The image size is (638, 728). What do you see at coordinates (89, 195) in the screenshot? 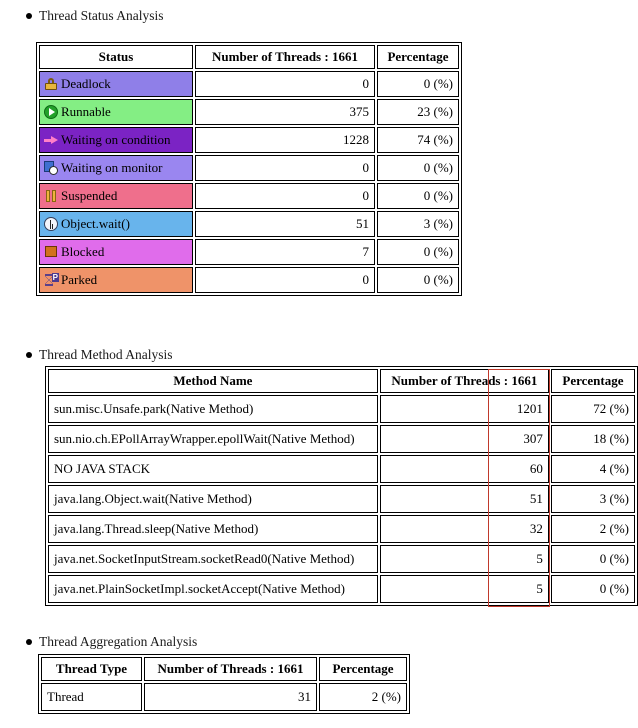
I see `status-label: Suspended` at bounding box center [89, 195].